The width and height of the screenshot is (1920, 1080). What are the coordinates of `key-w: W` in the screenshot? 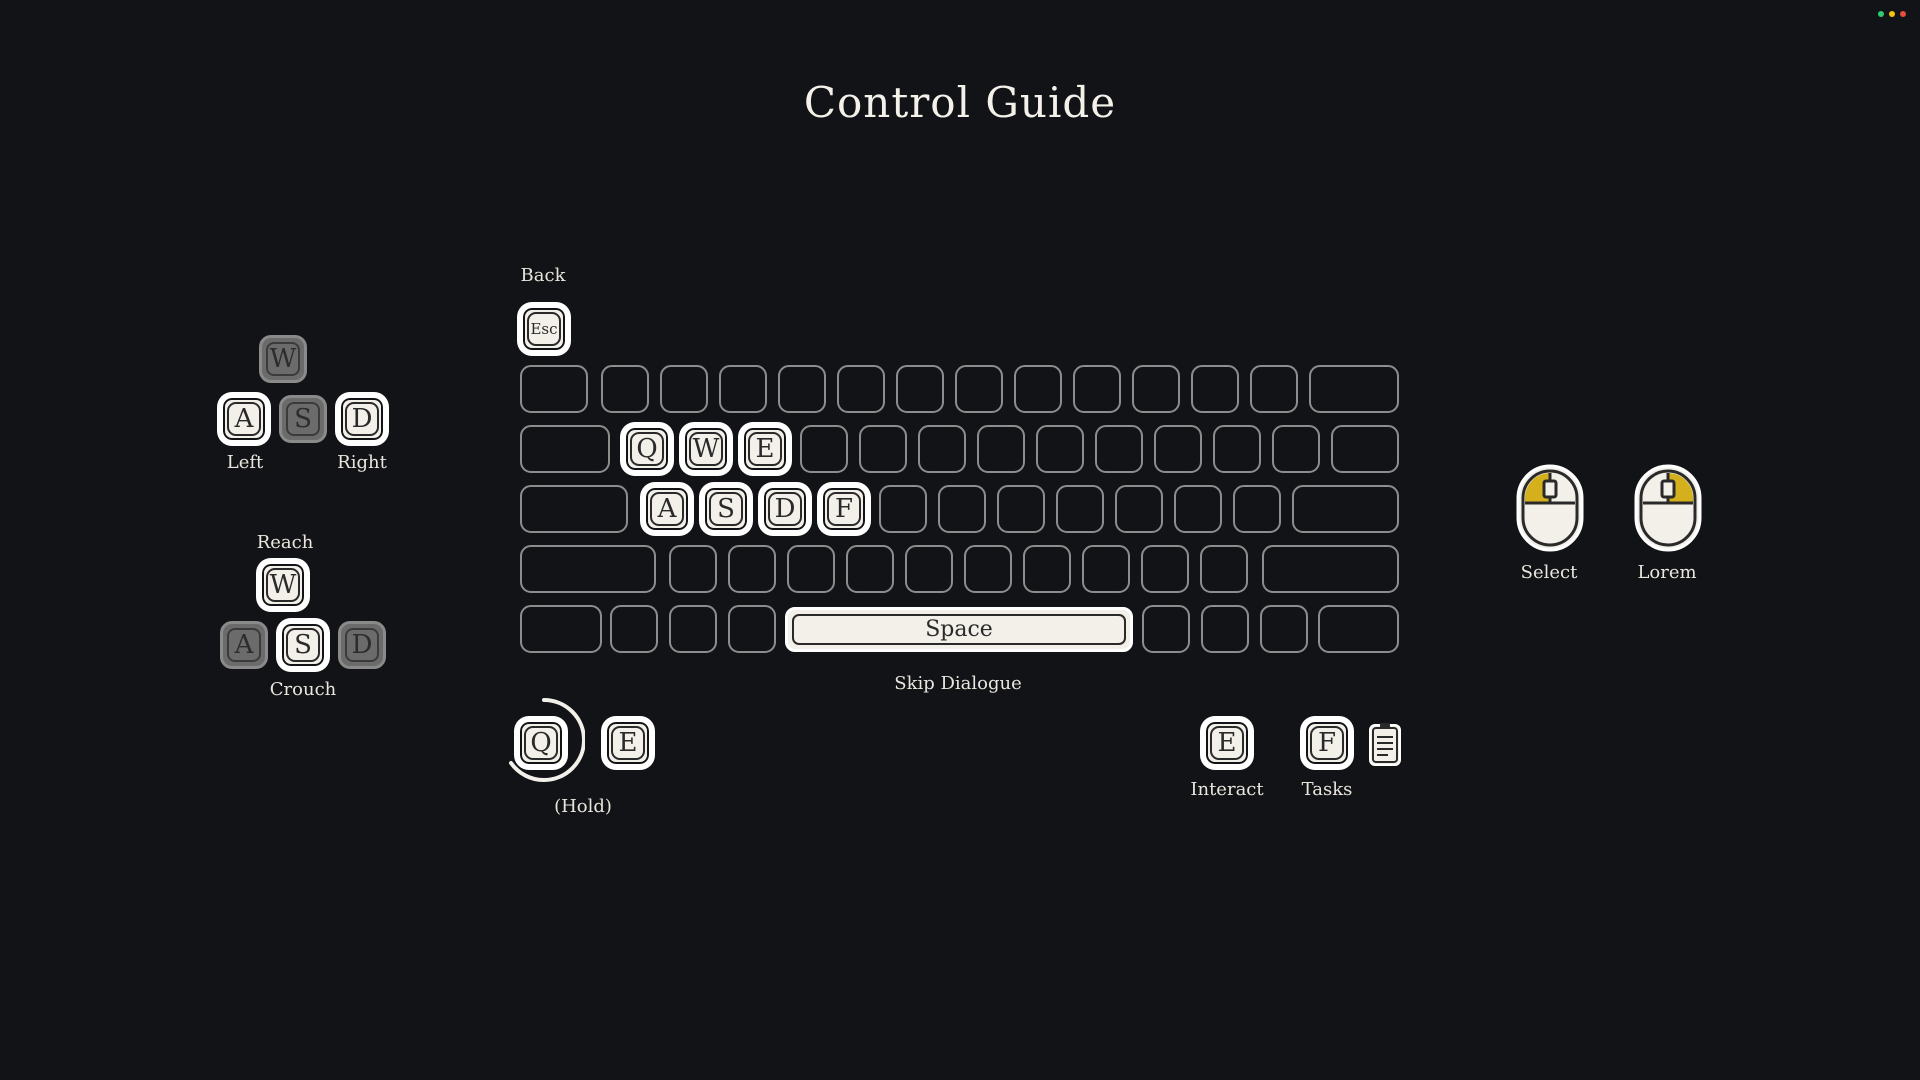 It's located at (706, 449).